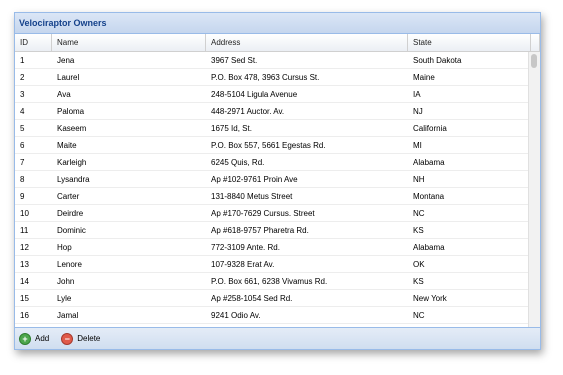  Describe the element at coordinates (25, 338) in the screenshot. I see `add-icon: +` at that location.